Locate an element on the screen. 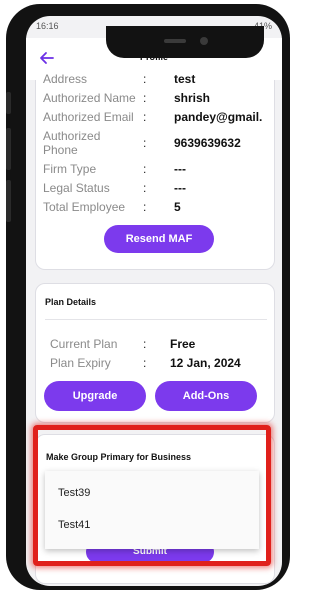  field-label: Authorized Phone is located at coordinates (72, 143).